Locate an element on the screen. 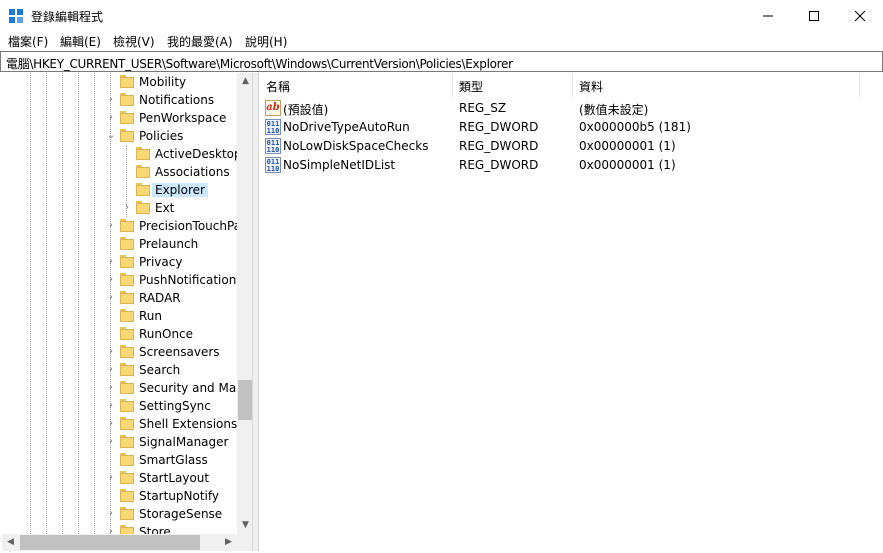  menu-favorites: 我的最愛(A) is located at coordinates (200, 41).